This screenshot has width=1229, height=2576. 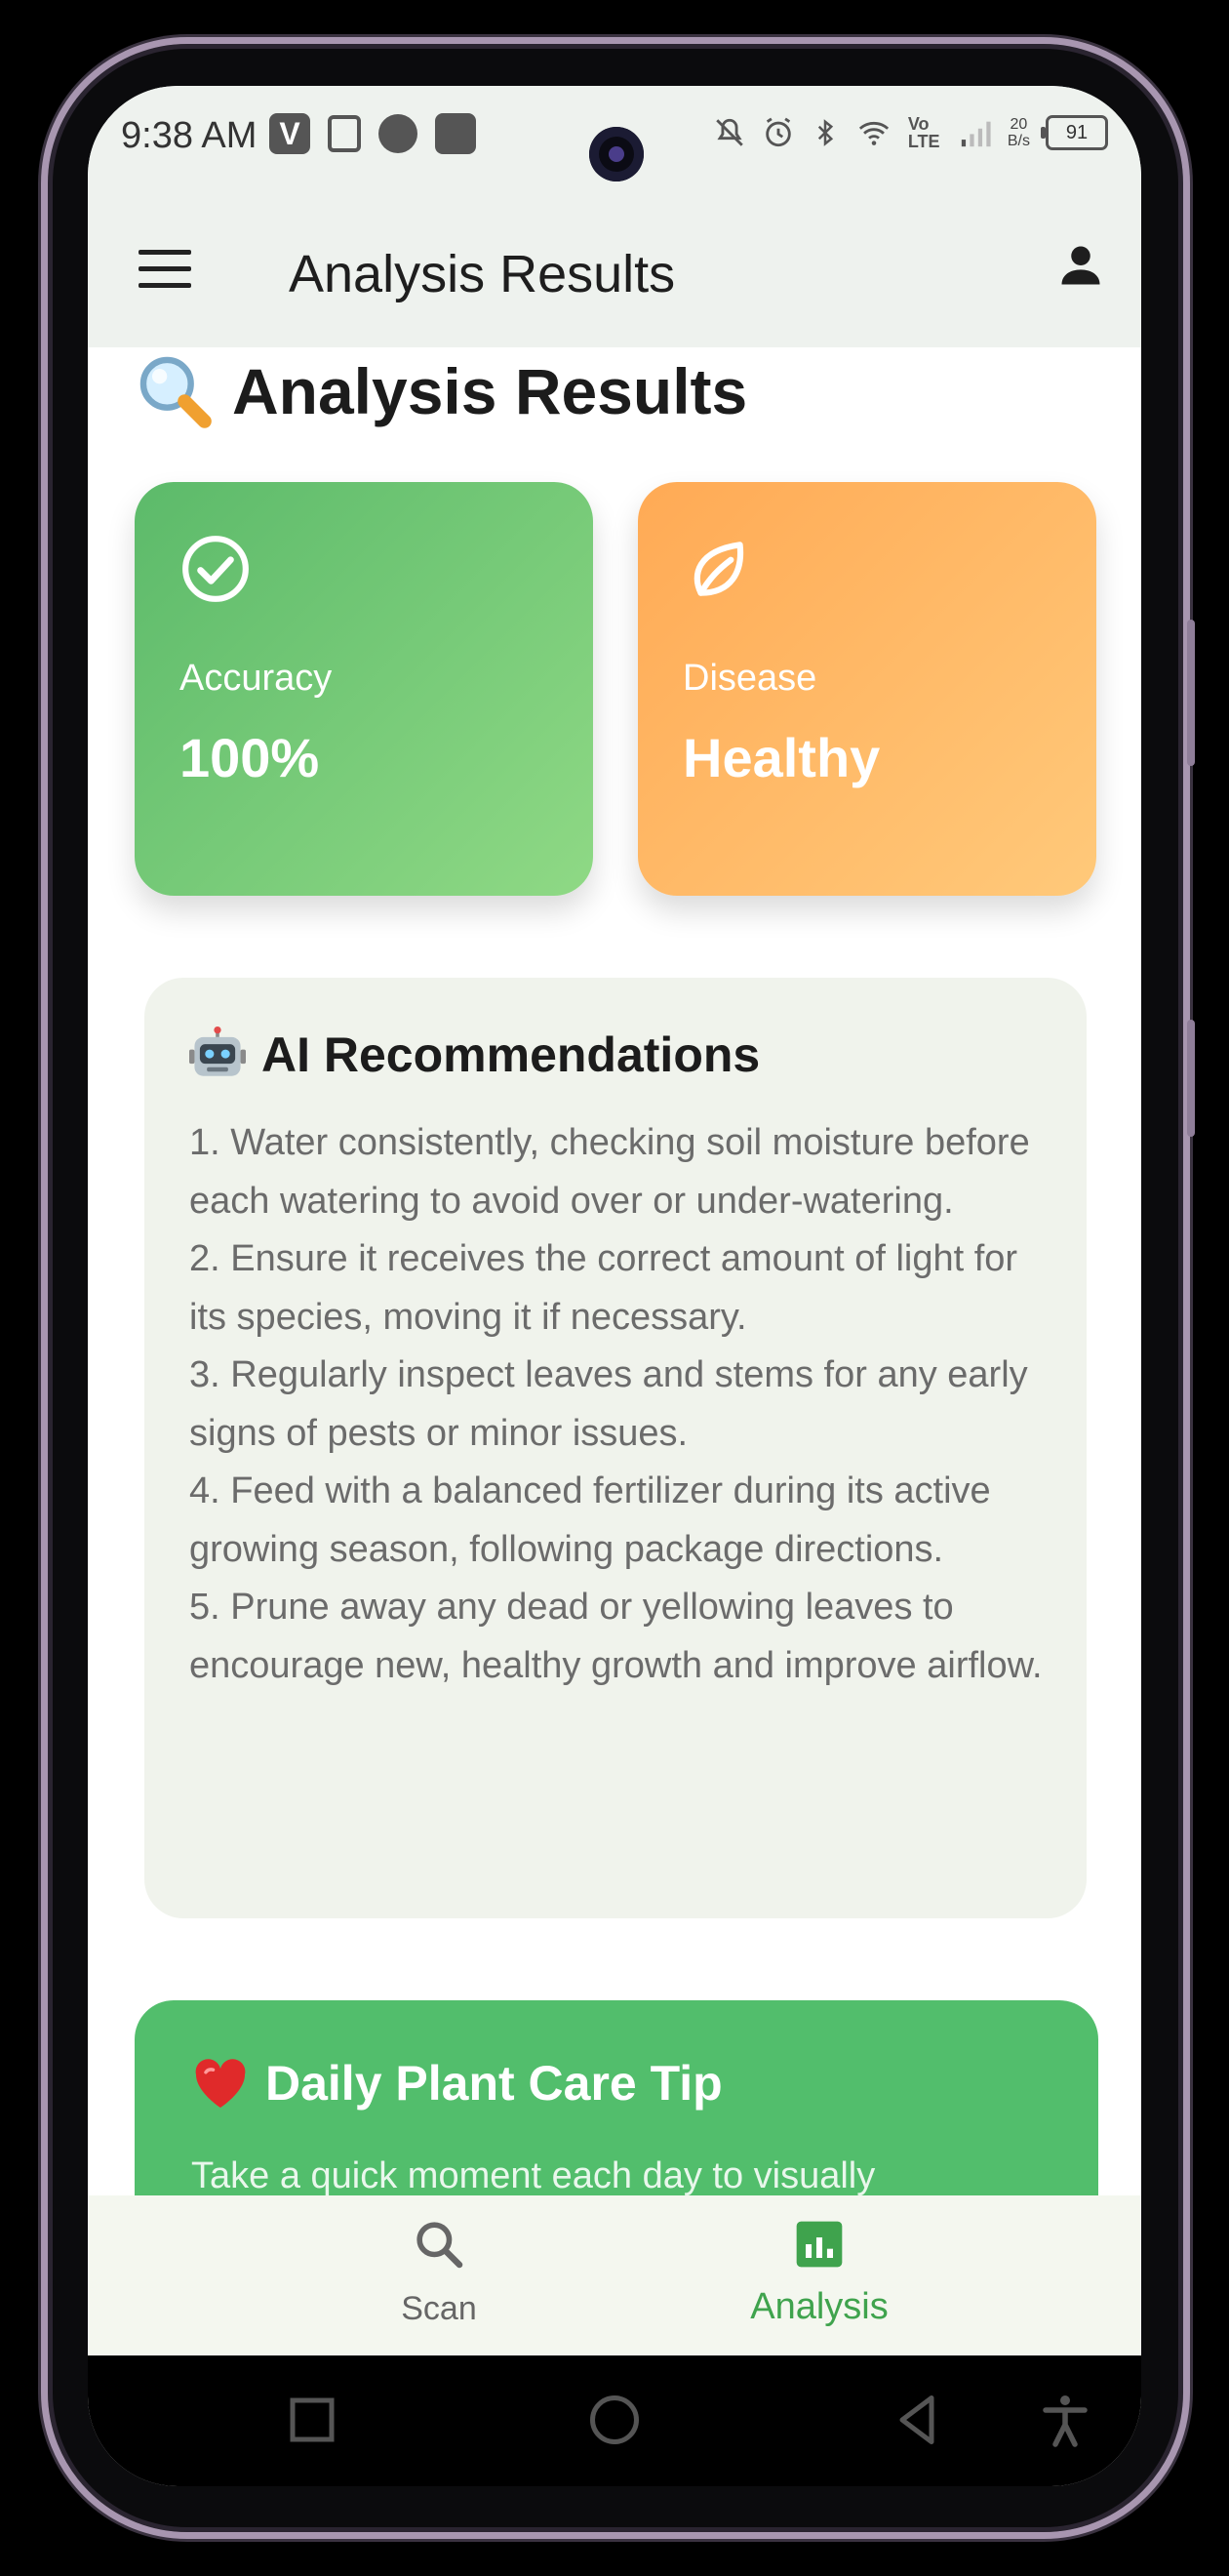 What do you see at coordinates (1080, 265) in the screenshot?
I see `person-icon` at bounding box center [1080, 265].